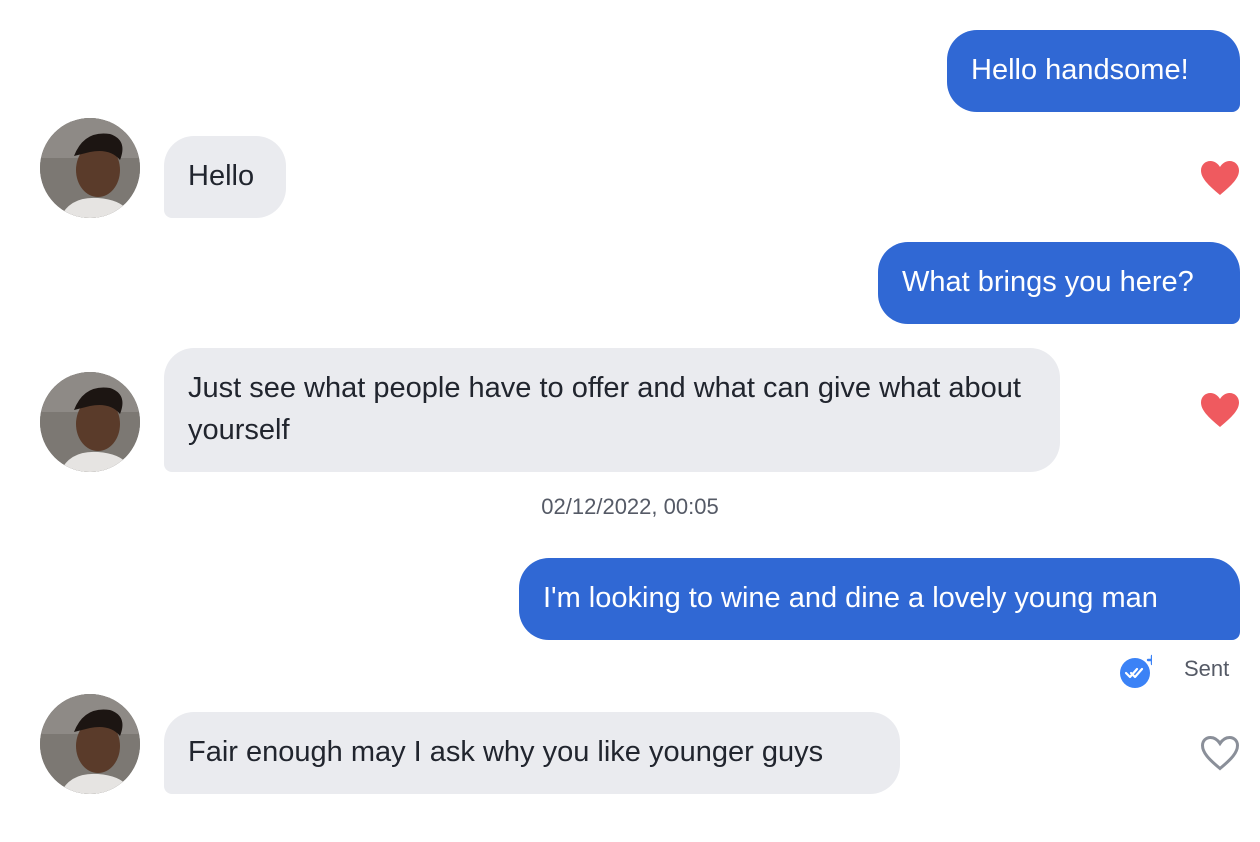  Describe the element at coordinates (1136, 671) in the screenshot. I see `double-check-icon` at that location.